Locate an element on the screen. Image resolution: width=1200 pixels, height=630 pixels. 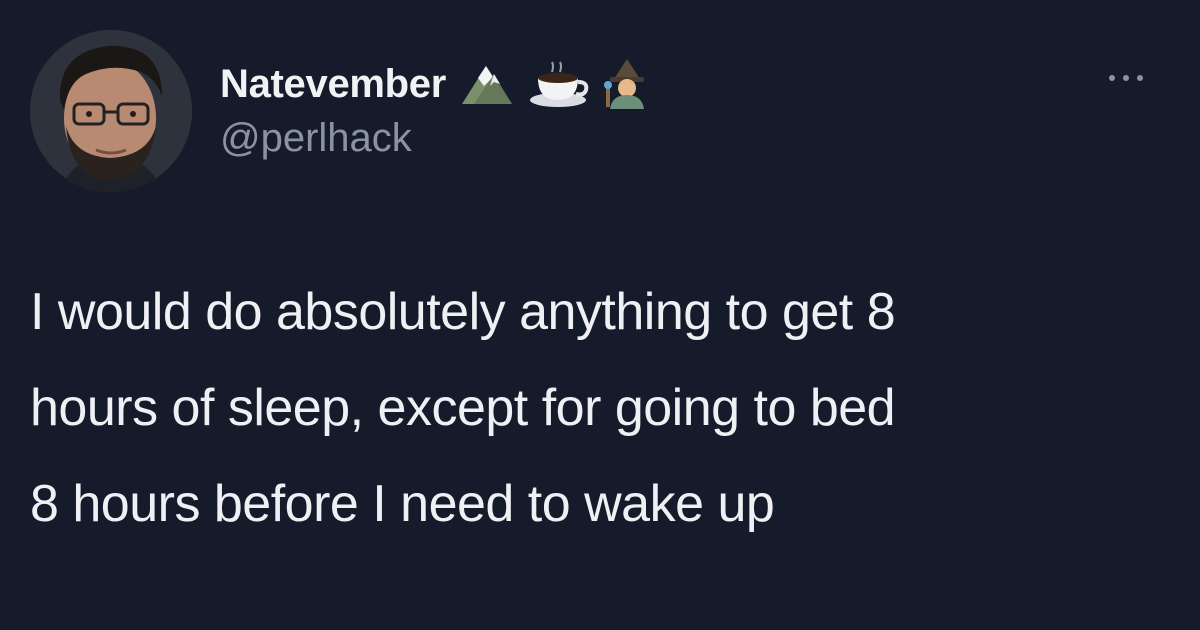
tweet-text-line: I would do absolutely anything to get 8 is located at coordinates (463, 312).